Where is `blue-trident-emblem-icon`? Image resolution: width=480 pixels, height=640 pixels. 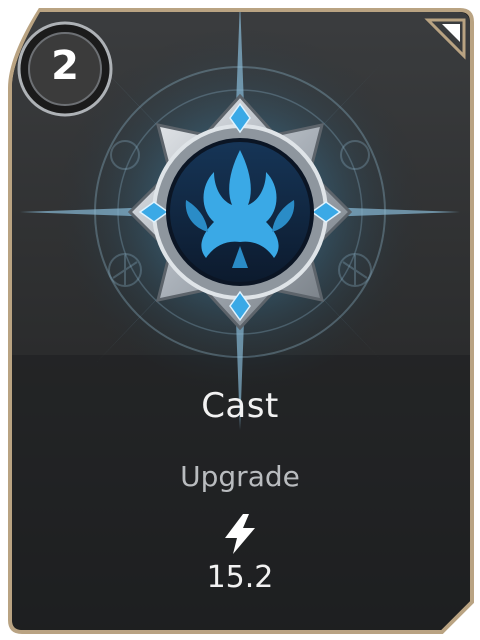
blue-trident-emblem-icon is located at coordinates (240, 212).